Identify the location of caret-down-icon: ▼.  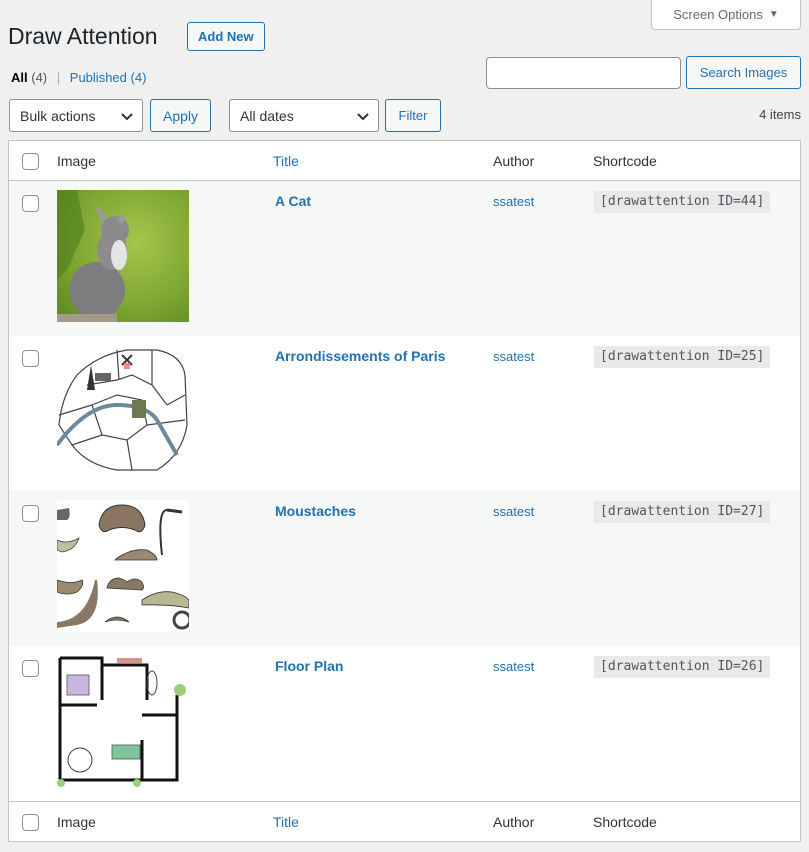
(773, 14).